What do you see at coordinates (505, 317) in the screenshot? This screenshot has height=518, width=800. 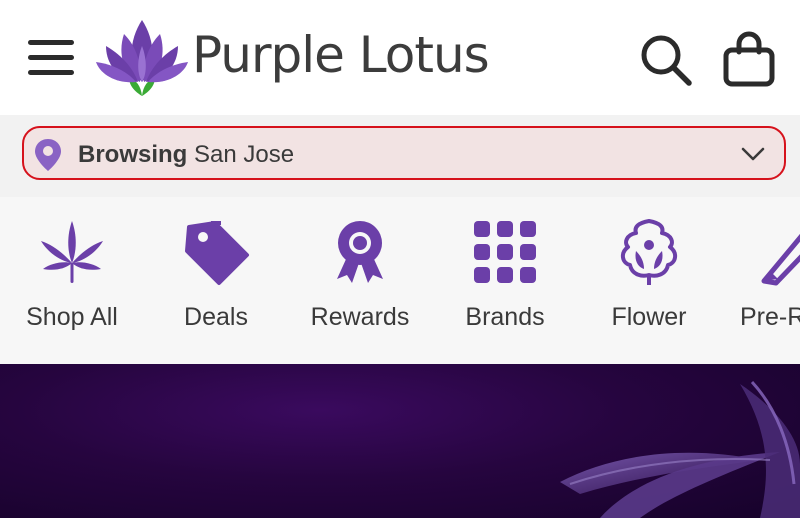 I see `category-label: Brands` at bounding box center [505, 317].